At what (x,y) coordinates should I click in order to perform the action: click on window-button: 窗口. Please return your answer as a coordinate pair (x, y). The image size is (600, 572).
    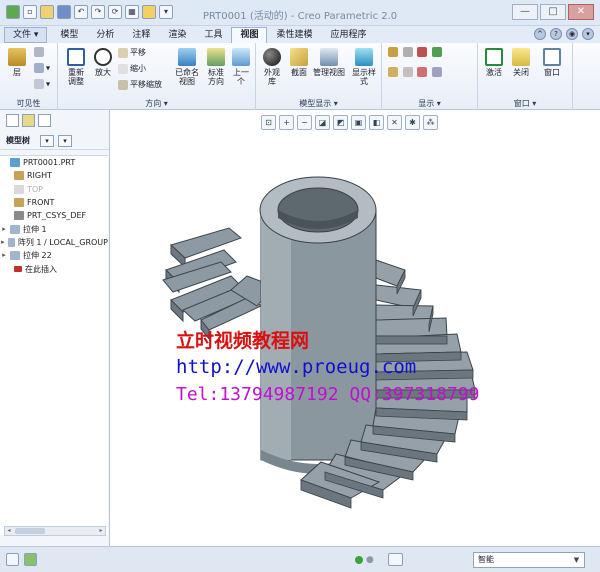
    Looking at the image, I should click on (552, 62).